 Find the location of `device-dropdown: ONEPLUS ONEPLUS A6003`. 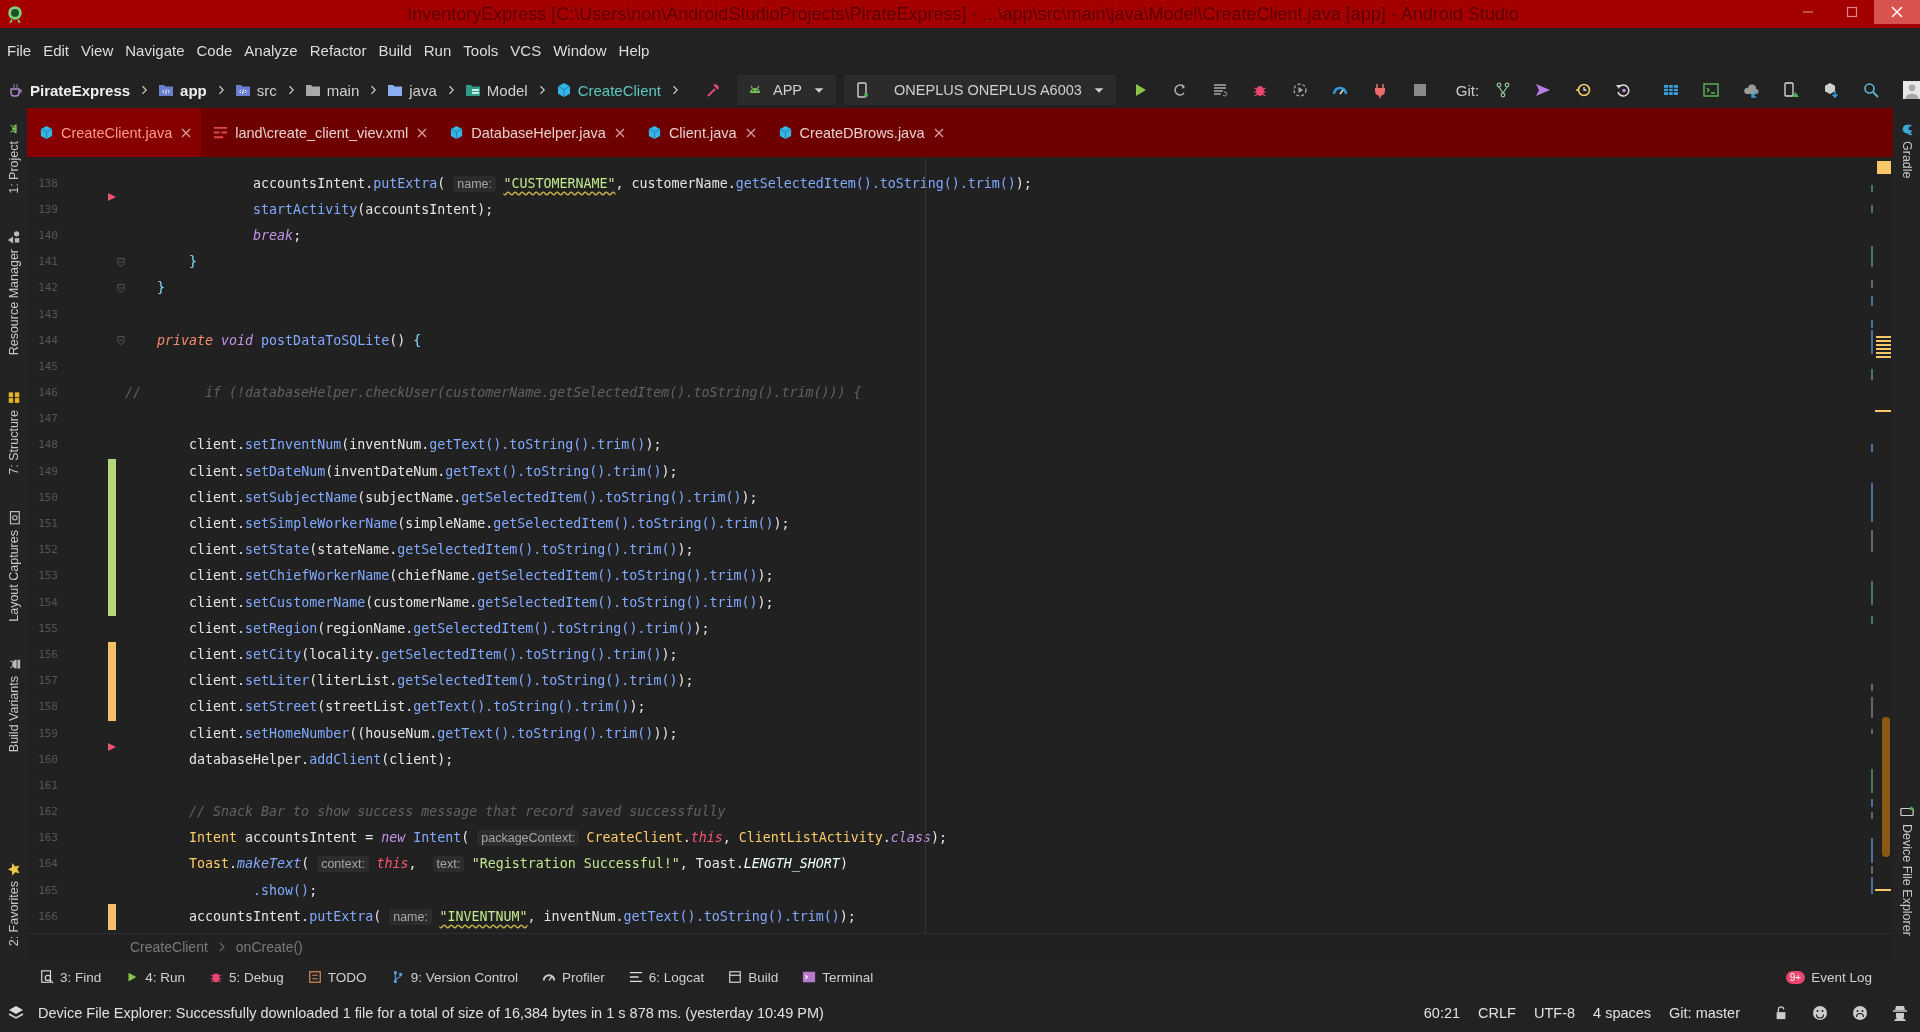

device-dropdown: ONEPLUS ONEPLUS A6003 is located at coordinates (980, 90).